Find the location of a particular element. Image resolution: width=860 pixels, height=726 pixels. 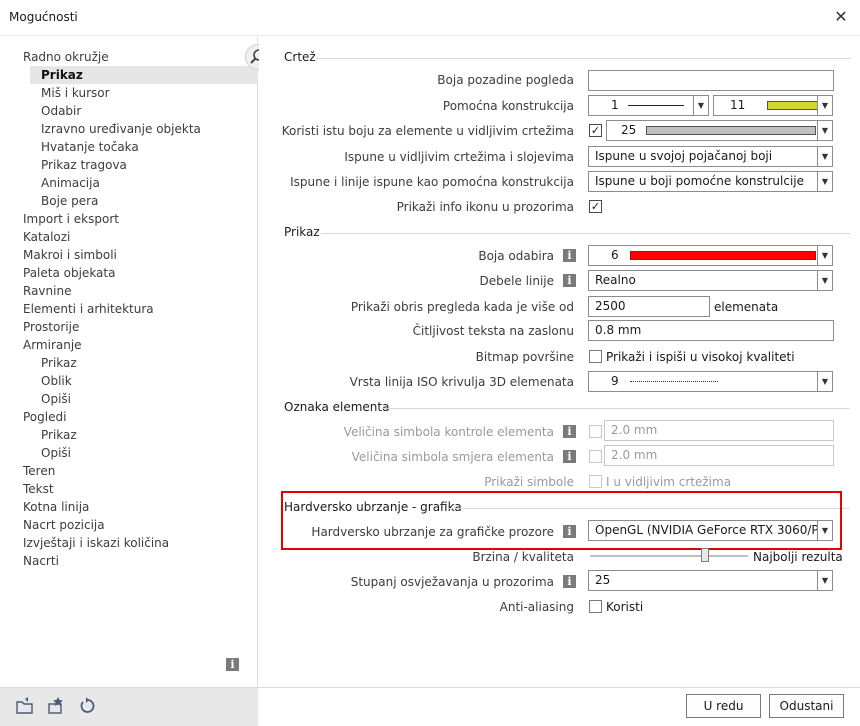

tree-item: Izravno uređivanje objekta is located at coordinates (121, 129).